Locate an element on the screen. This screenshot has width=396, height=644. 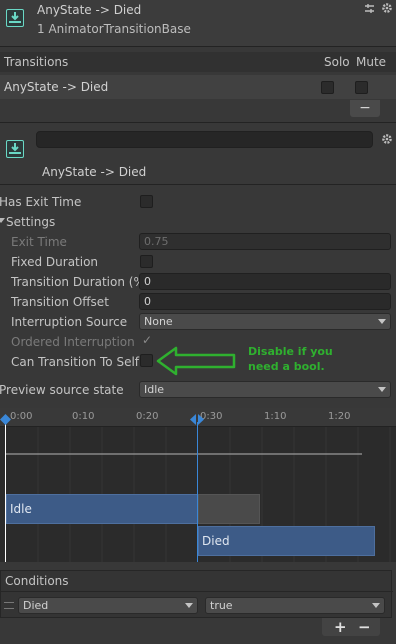
interruption-source-dropdown: None is located at coordinates (265, 321).